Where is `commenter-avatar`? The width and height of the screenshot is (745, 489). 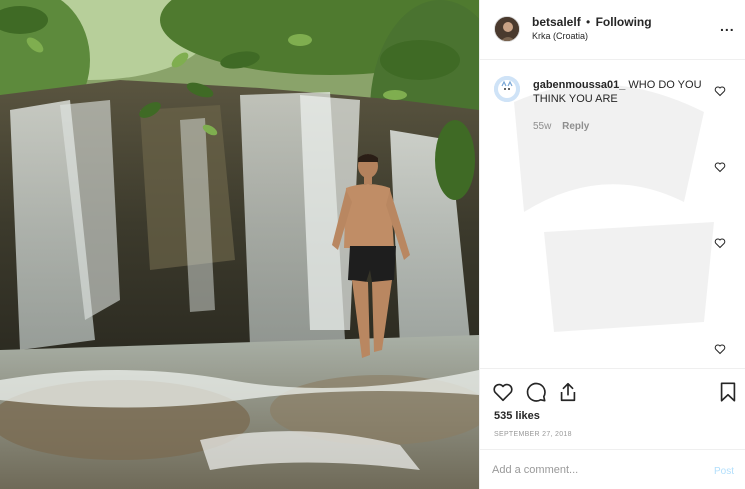
commenter-avatar is located at coordinates (507, 89).